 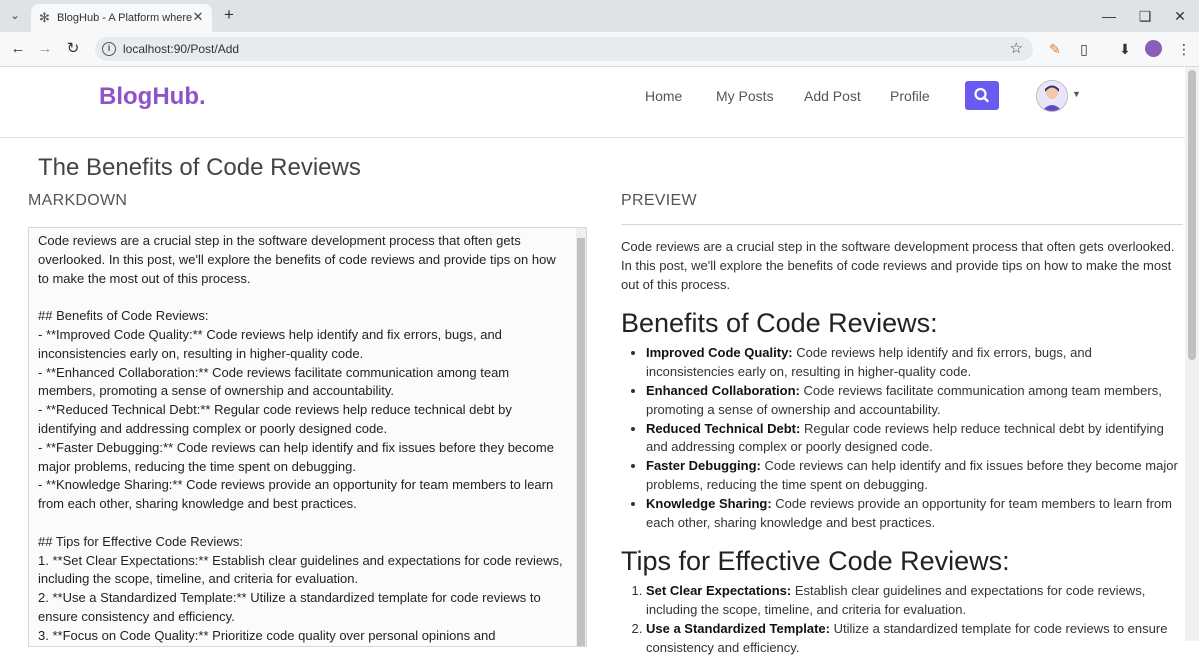 What do you see at coordinates (1125, 49) in the screenshot?
I see `download-icon: ⬇` at bounding box center [1125, 49].